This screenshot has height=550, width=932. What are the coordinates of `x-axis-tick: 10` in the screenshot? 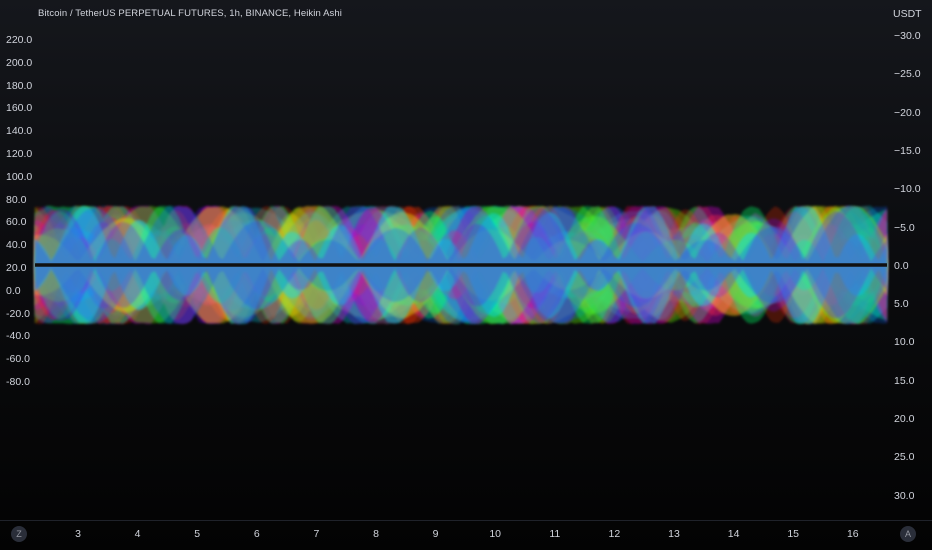 It's located at (495, 534).